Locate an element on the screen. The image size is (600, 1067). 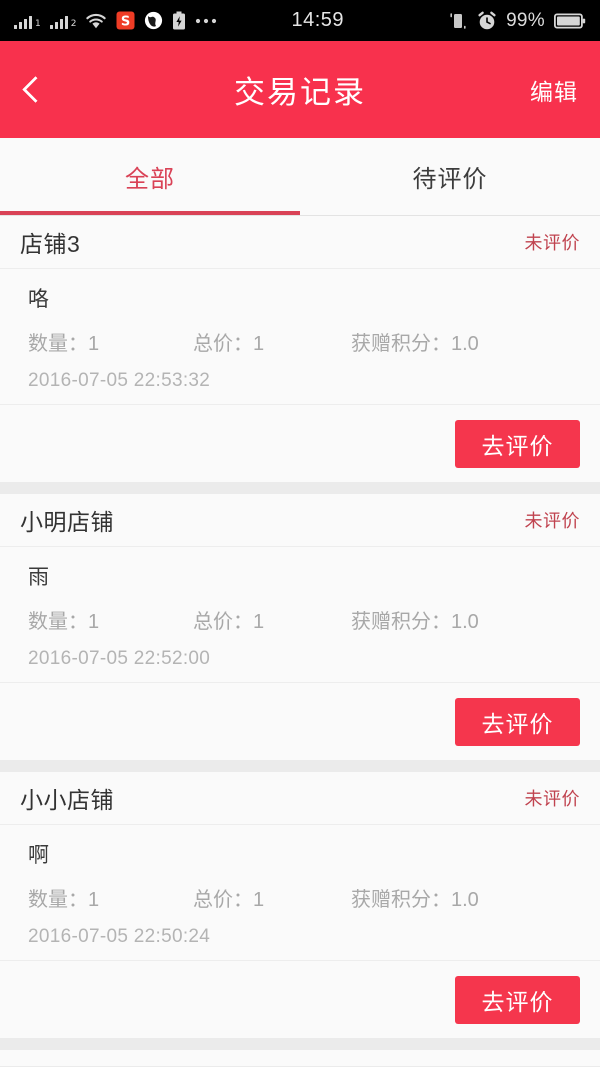
battery-icon is located at coordinates (570, 21).